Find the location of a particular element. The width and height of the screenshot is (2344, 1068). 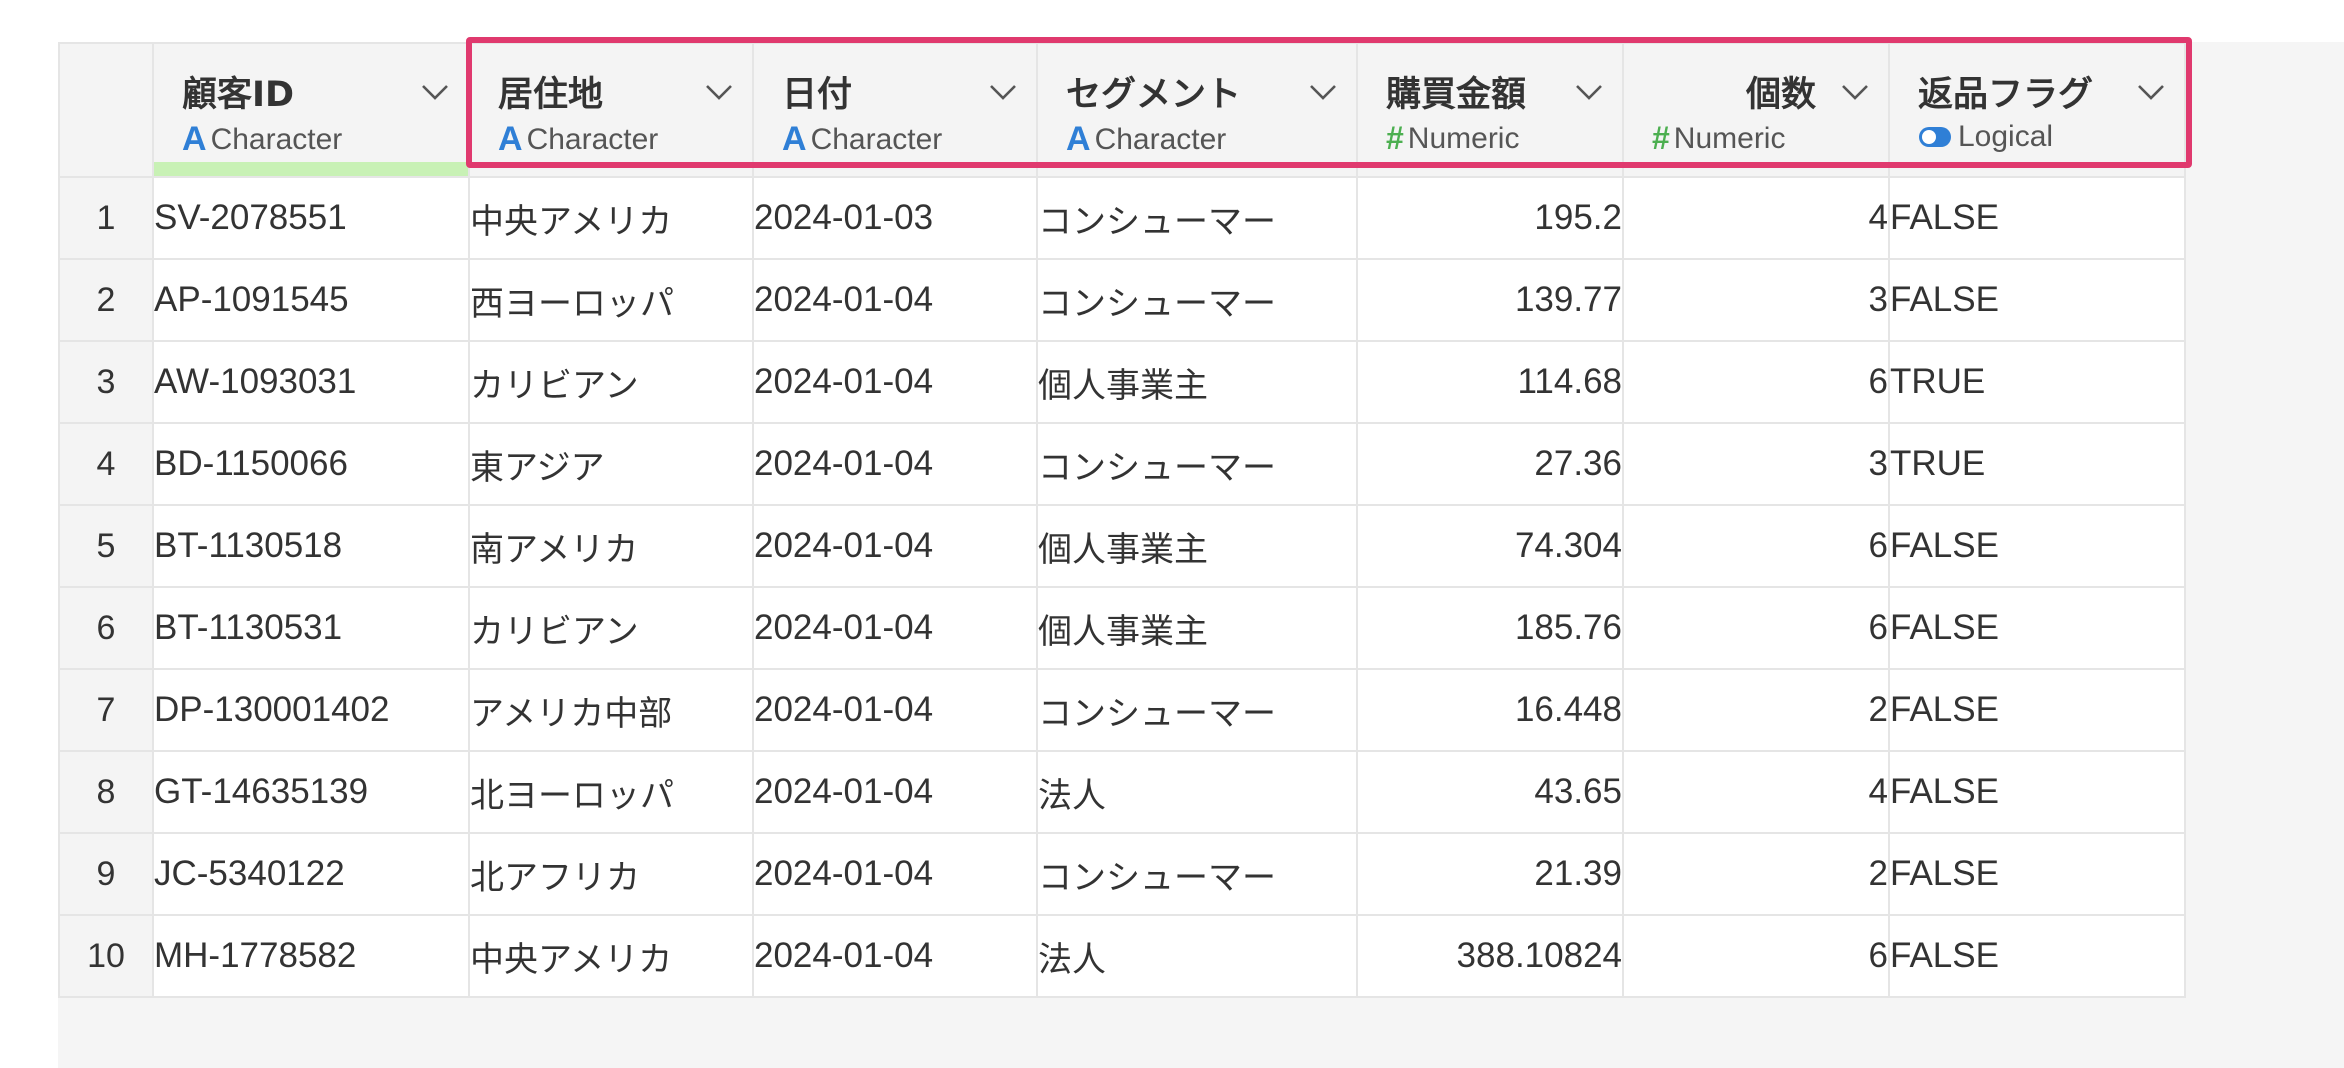

column-header-quantity: 個数 # Numeric is located at coordinates (1756, 110).